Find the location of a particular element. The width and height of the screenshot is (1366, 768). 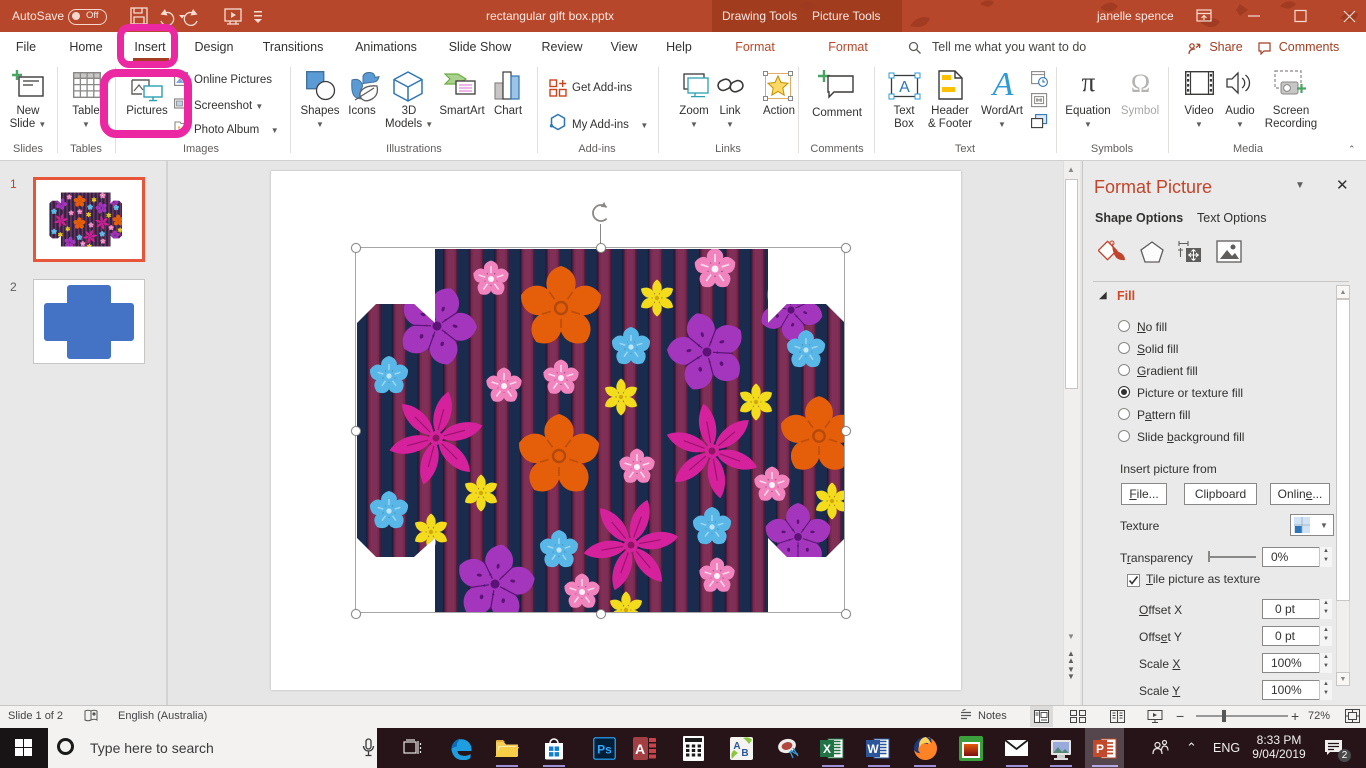

svg-text: Ω is located at coordinates (1140, 83).